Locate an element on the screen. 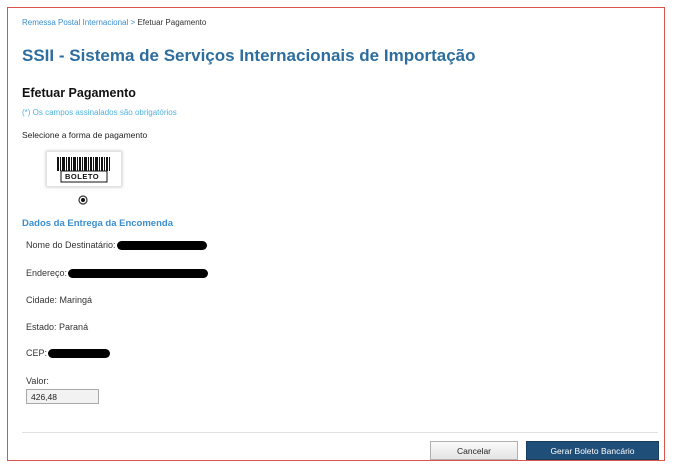 The image size is (674, 471). state-value: Paraná is located at coordinates (74, 327).